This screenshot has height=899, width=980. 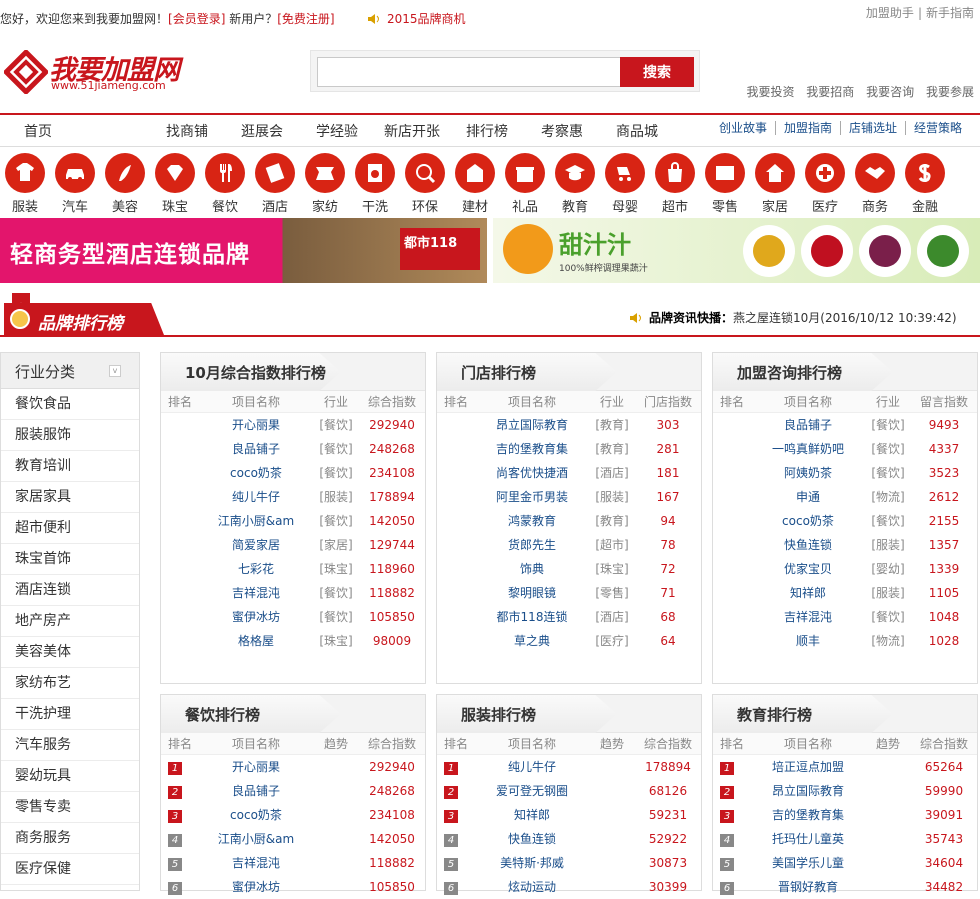 I want to click on table-row: 6 炫动运动 30399, so click(x=569, y=887).